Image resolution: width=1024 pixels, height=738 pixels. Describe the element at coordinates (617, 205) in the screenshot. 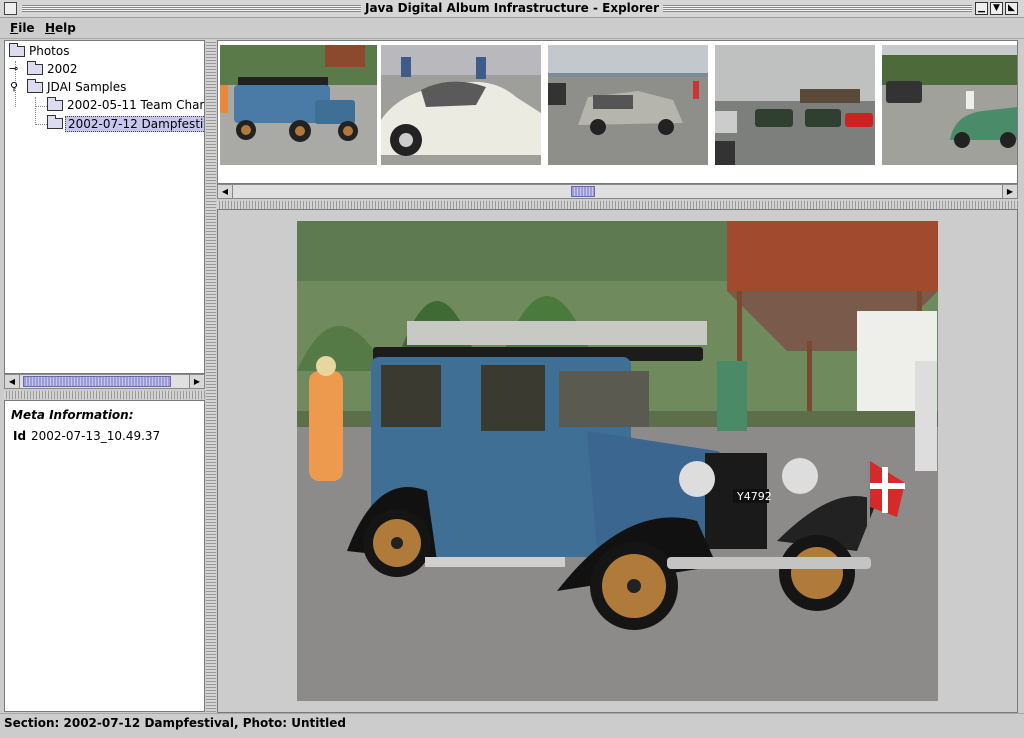

I see `right-pane-splitter` at that location.